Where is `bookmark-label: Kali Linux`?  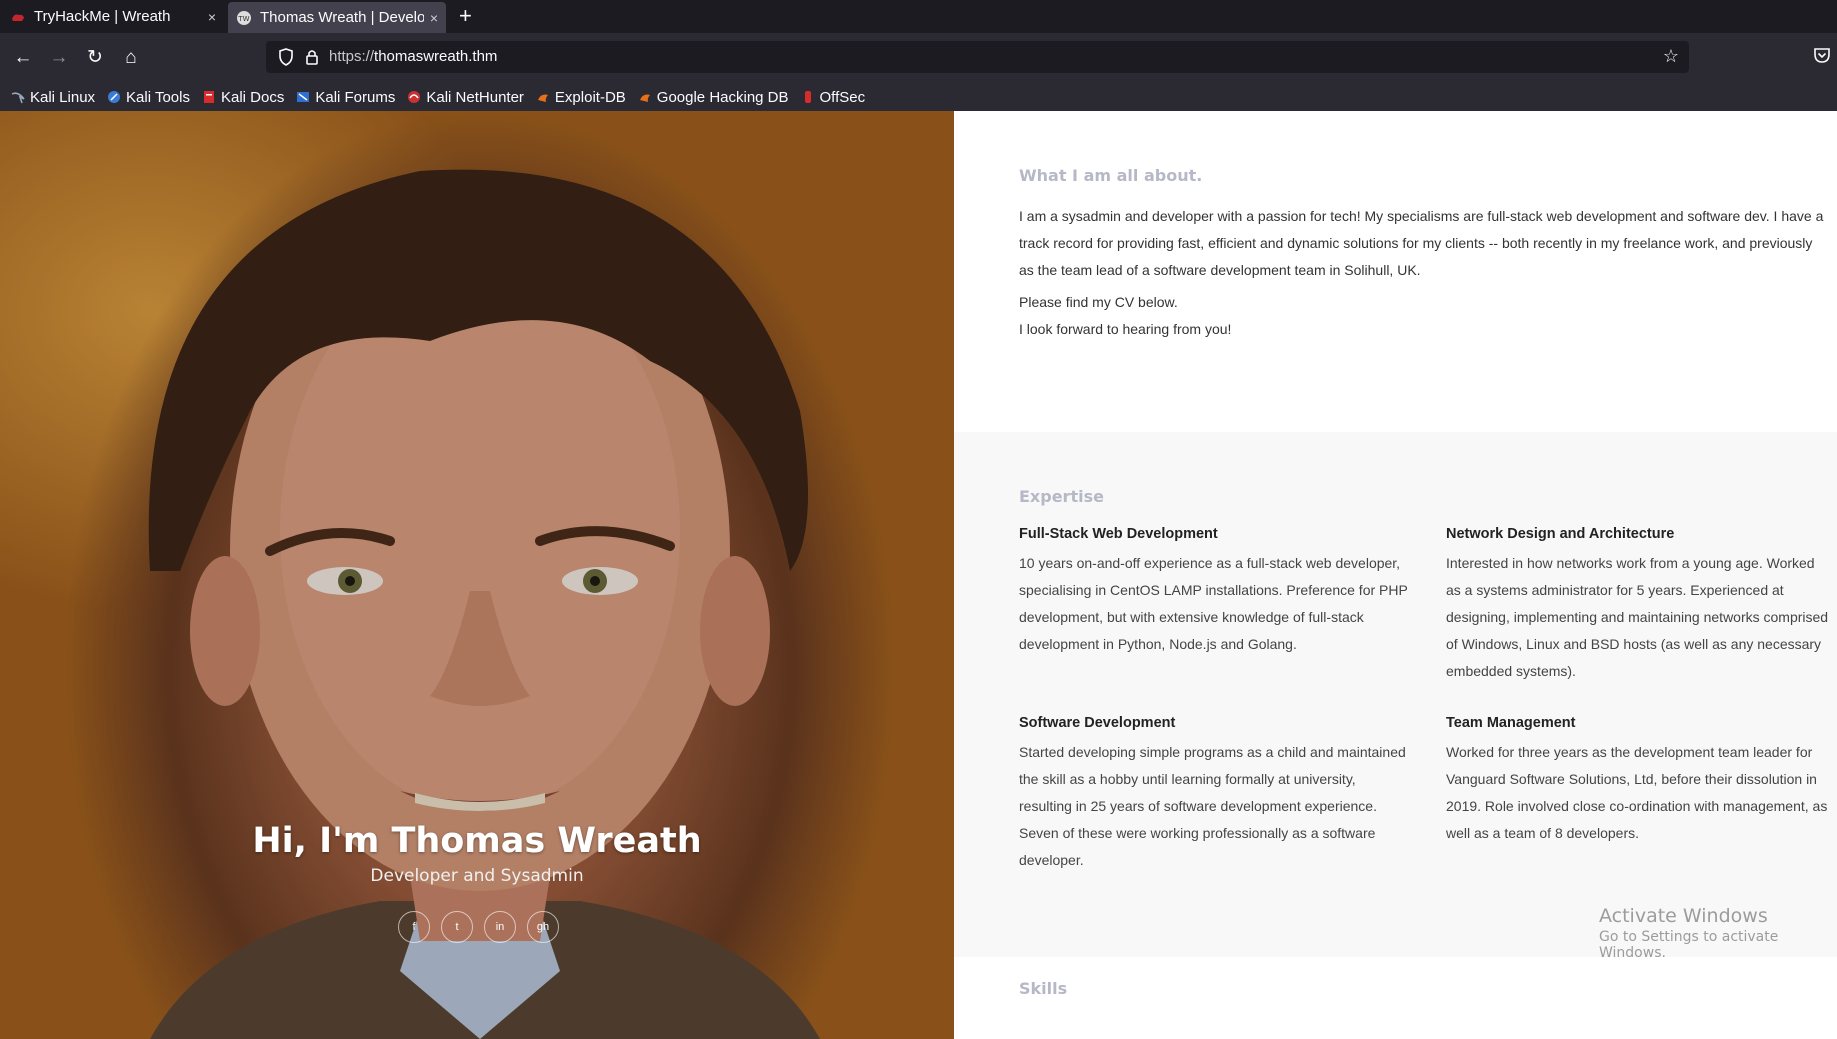 bookmark-label: Kali Linux is located at coordinates (63, 97).